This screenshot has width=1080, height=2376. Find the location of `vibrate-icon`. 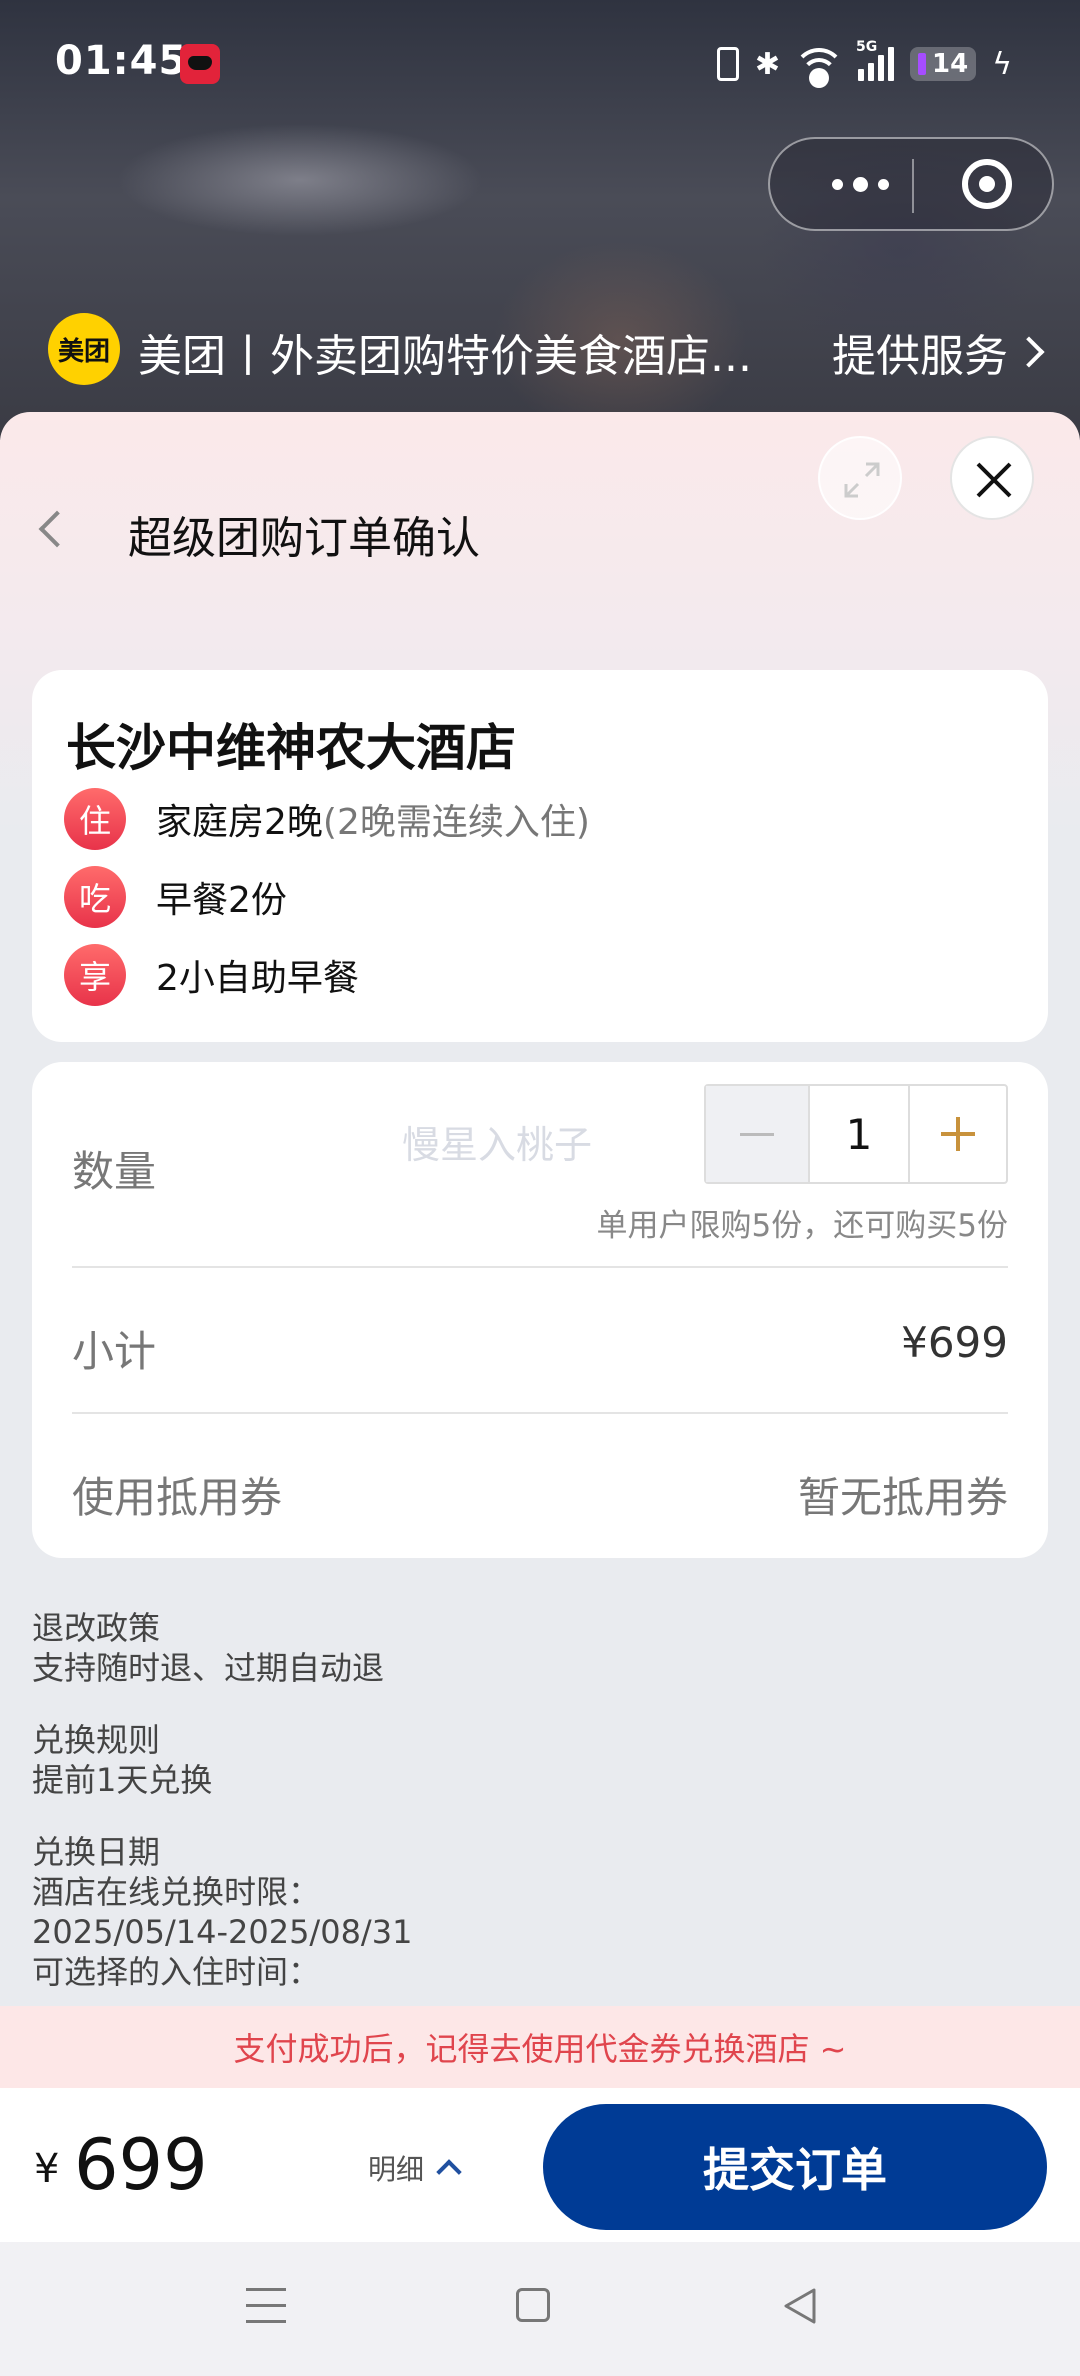

vibrate-icon is located at coordinates (727, 64).